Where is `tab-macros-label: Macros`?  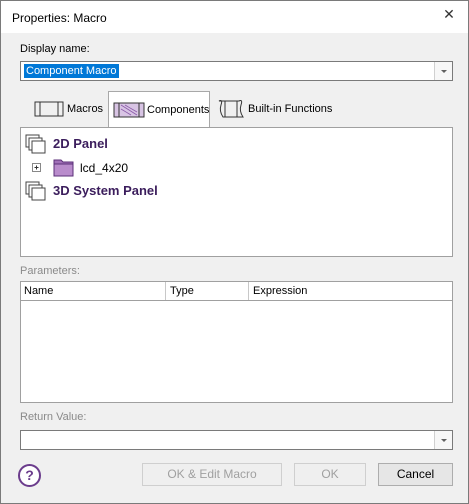
tab-macros-label: Macros is located at coordinates (85, 109).